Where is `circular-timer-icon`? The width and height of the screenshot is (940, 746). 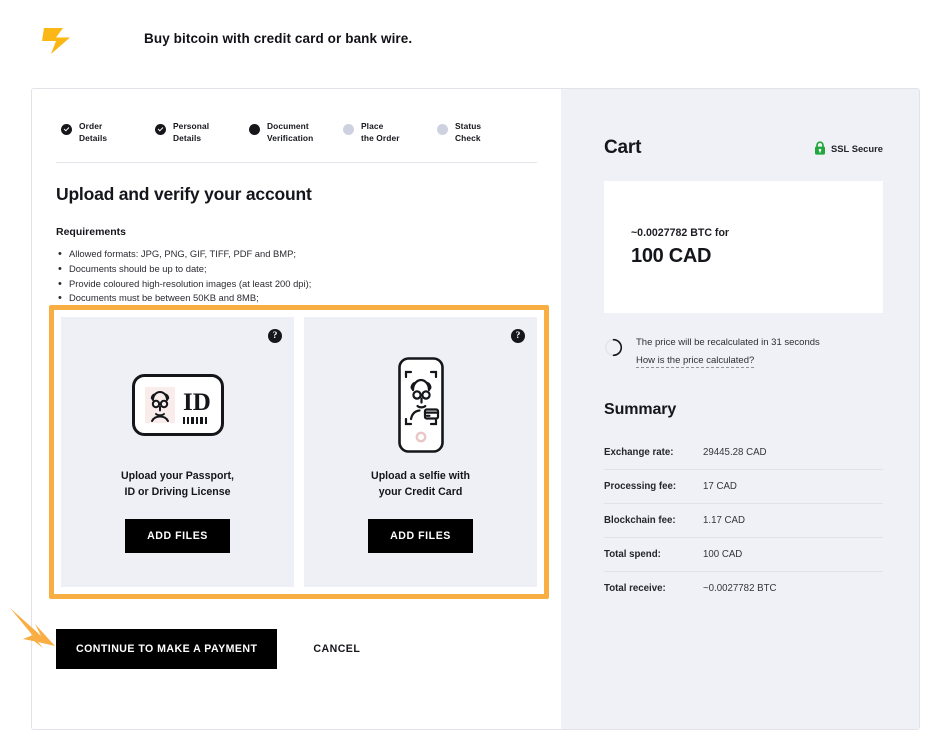 circular-timer-icon is located at coordinates (613, 347).